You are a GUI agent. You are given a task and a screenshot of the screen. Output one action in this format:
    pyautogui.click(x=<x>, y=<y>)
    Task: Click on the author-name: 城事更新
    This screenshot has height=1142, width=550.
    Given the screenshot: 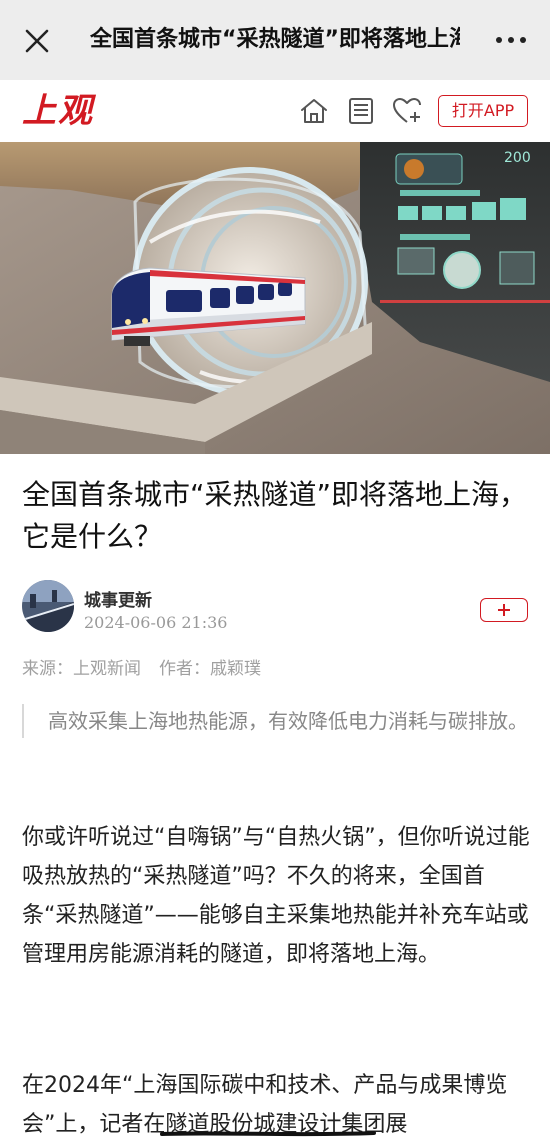 What is the action you would take?
    pyautogui.click(x=118, y=598)
    